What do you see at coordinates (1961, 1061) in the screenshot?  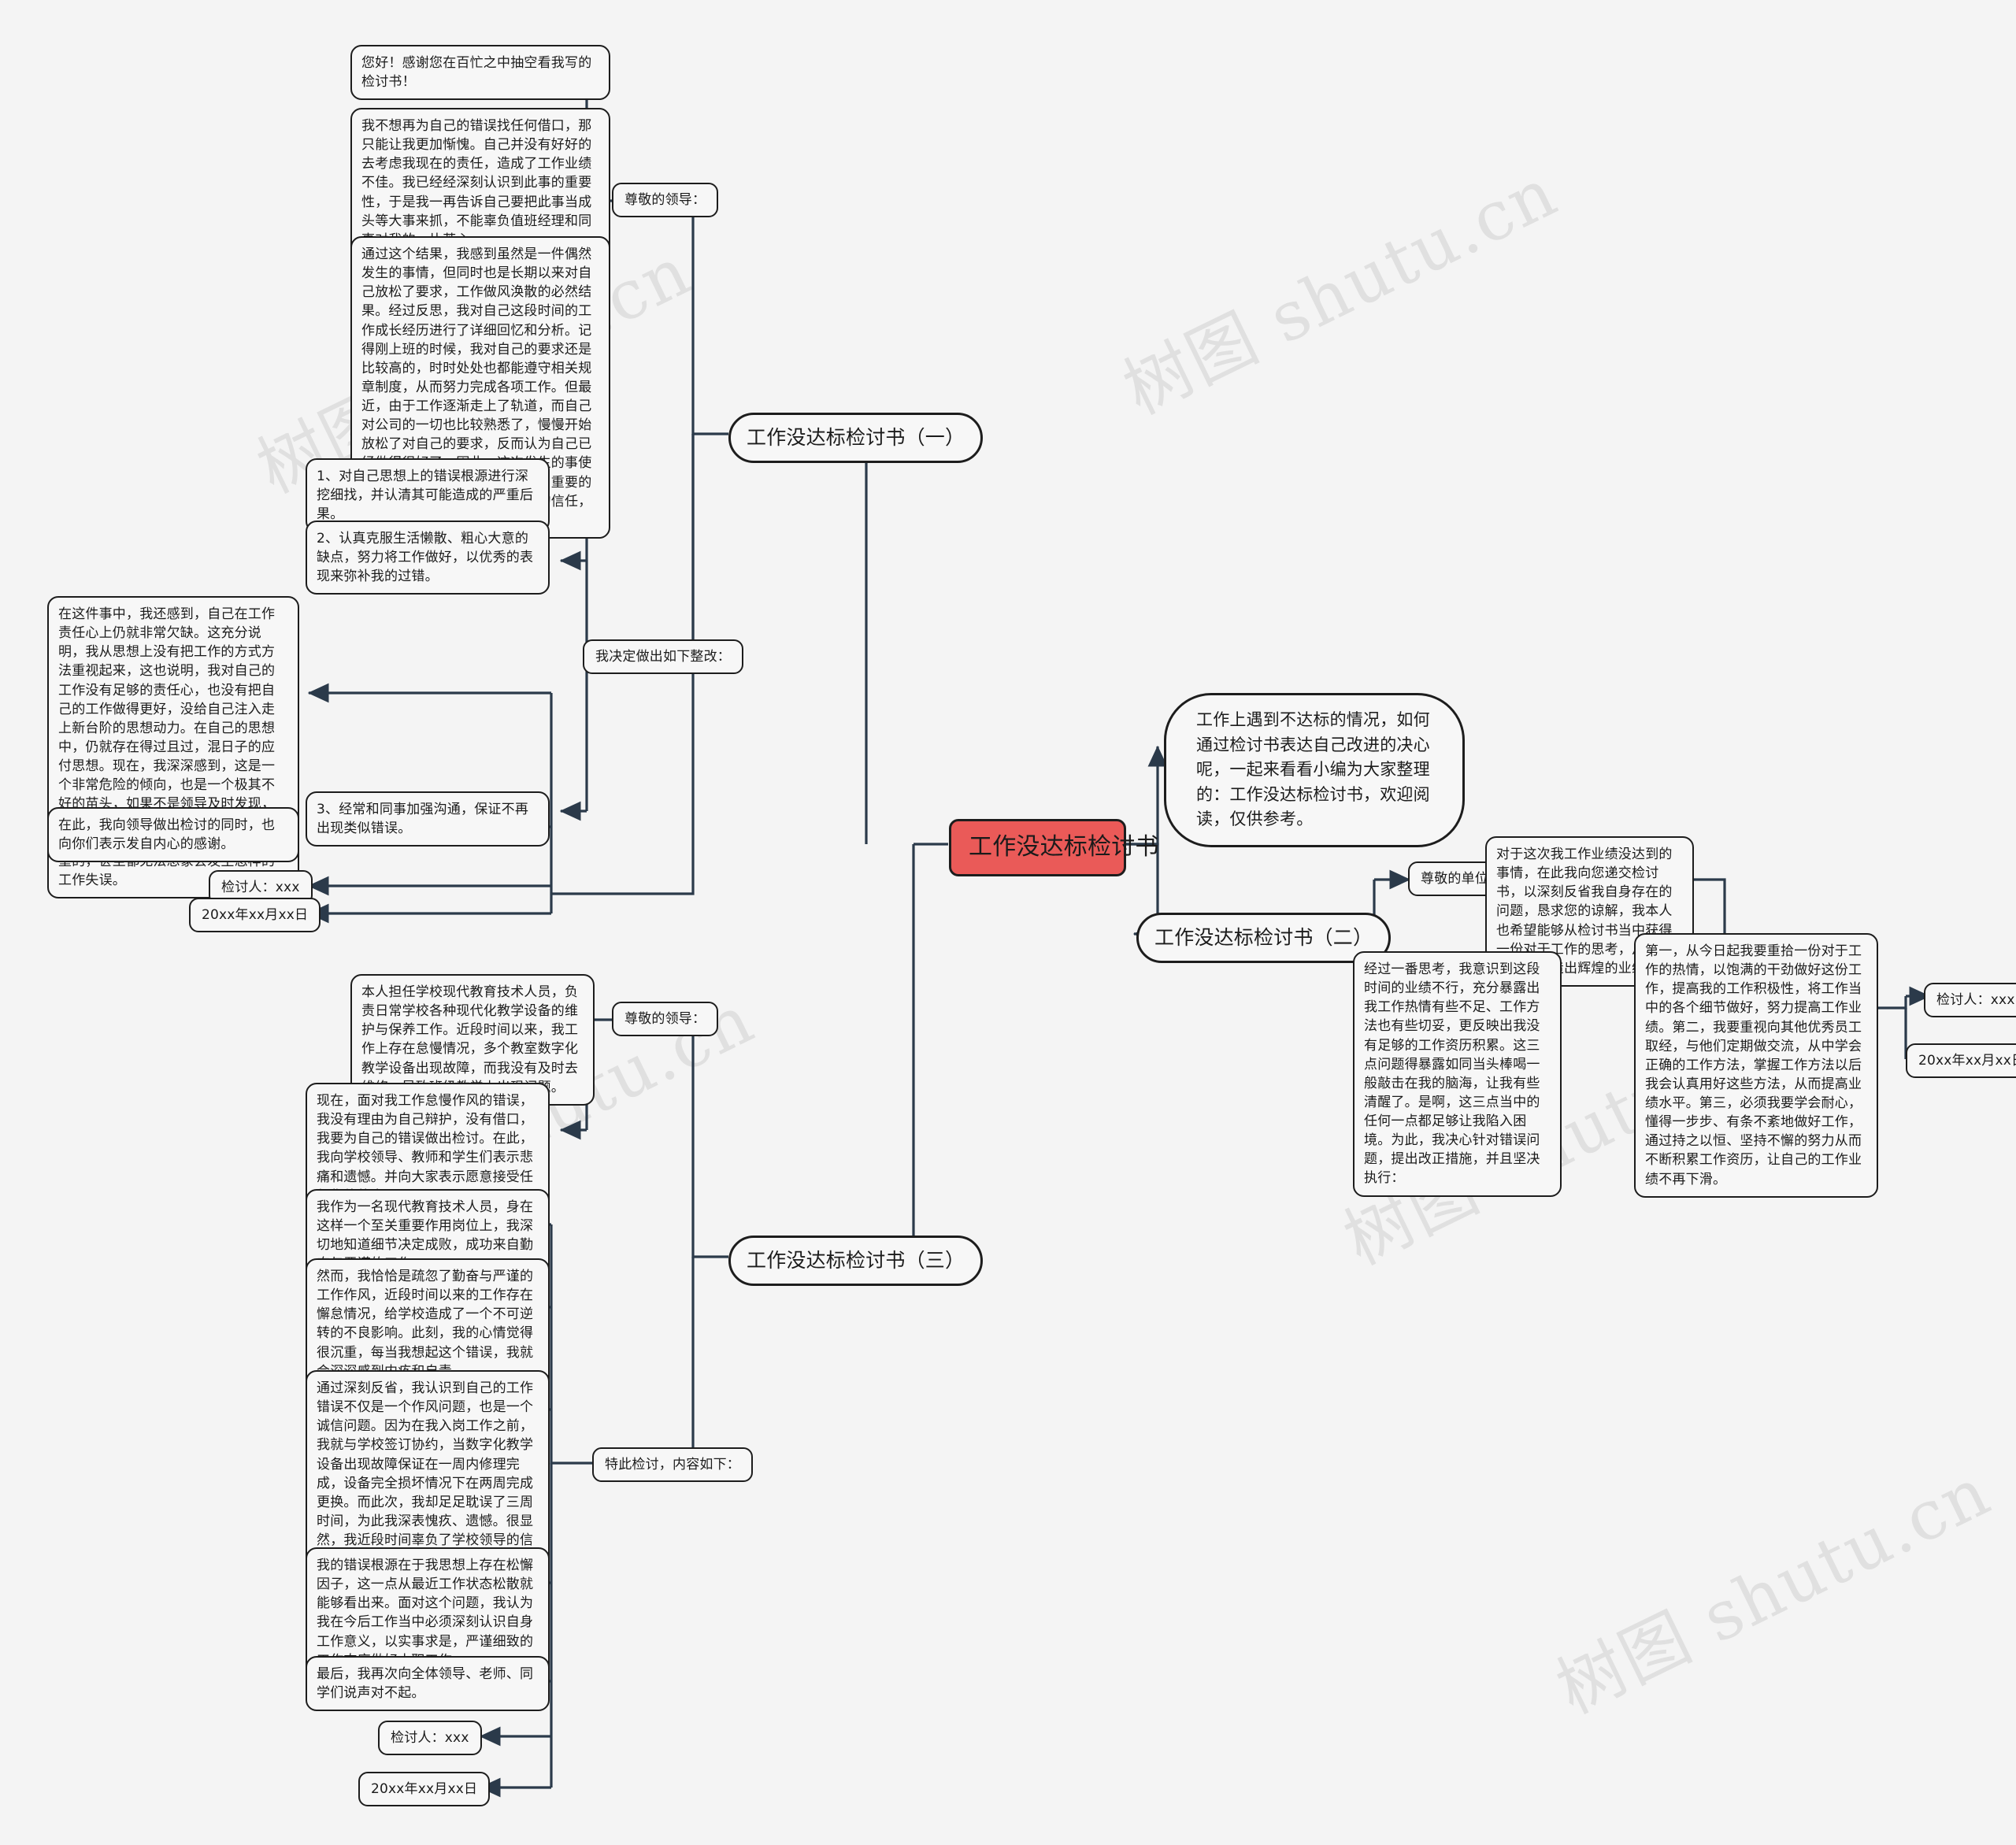 I see `branch-two-date: 20xx年xx月xx日` at bounding box center [1961, 1061].